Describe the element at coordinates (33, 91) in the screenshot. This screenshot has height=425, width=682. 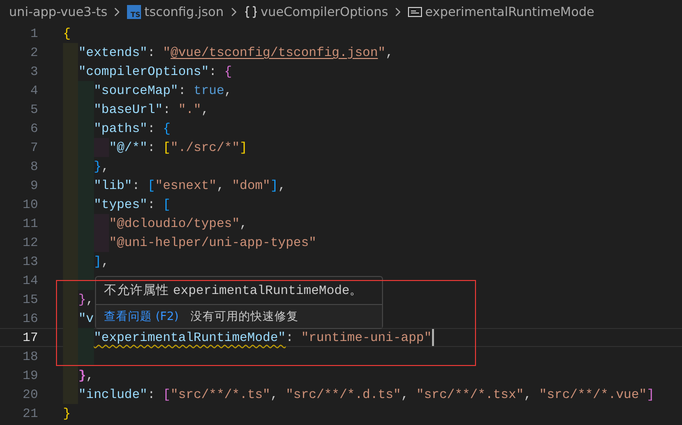
I see `line-number: 4` at that location.